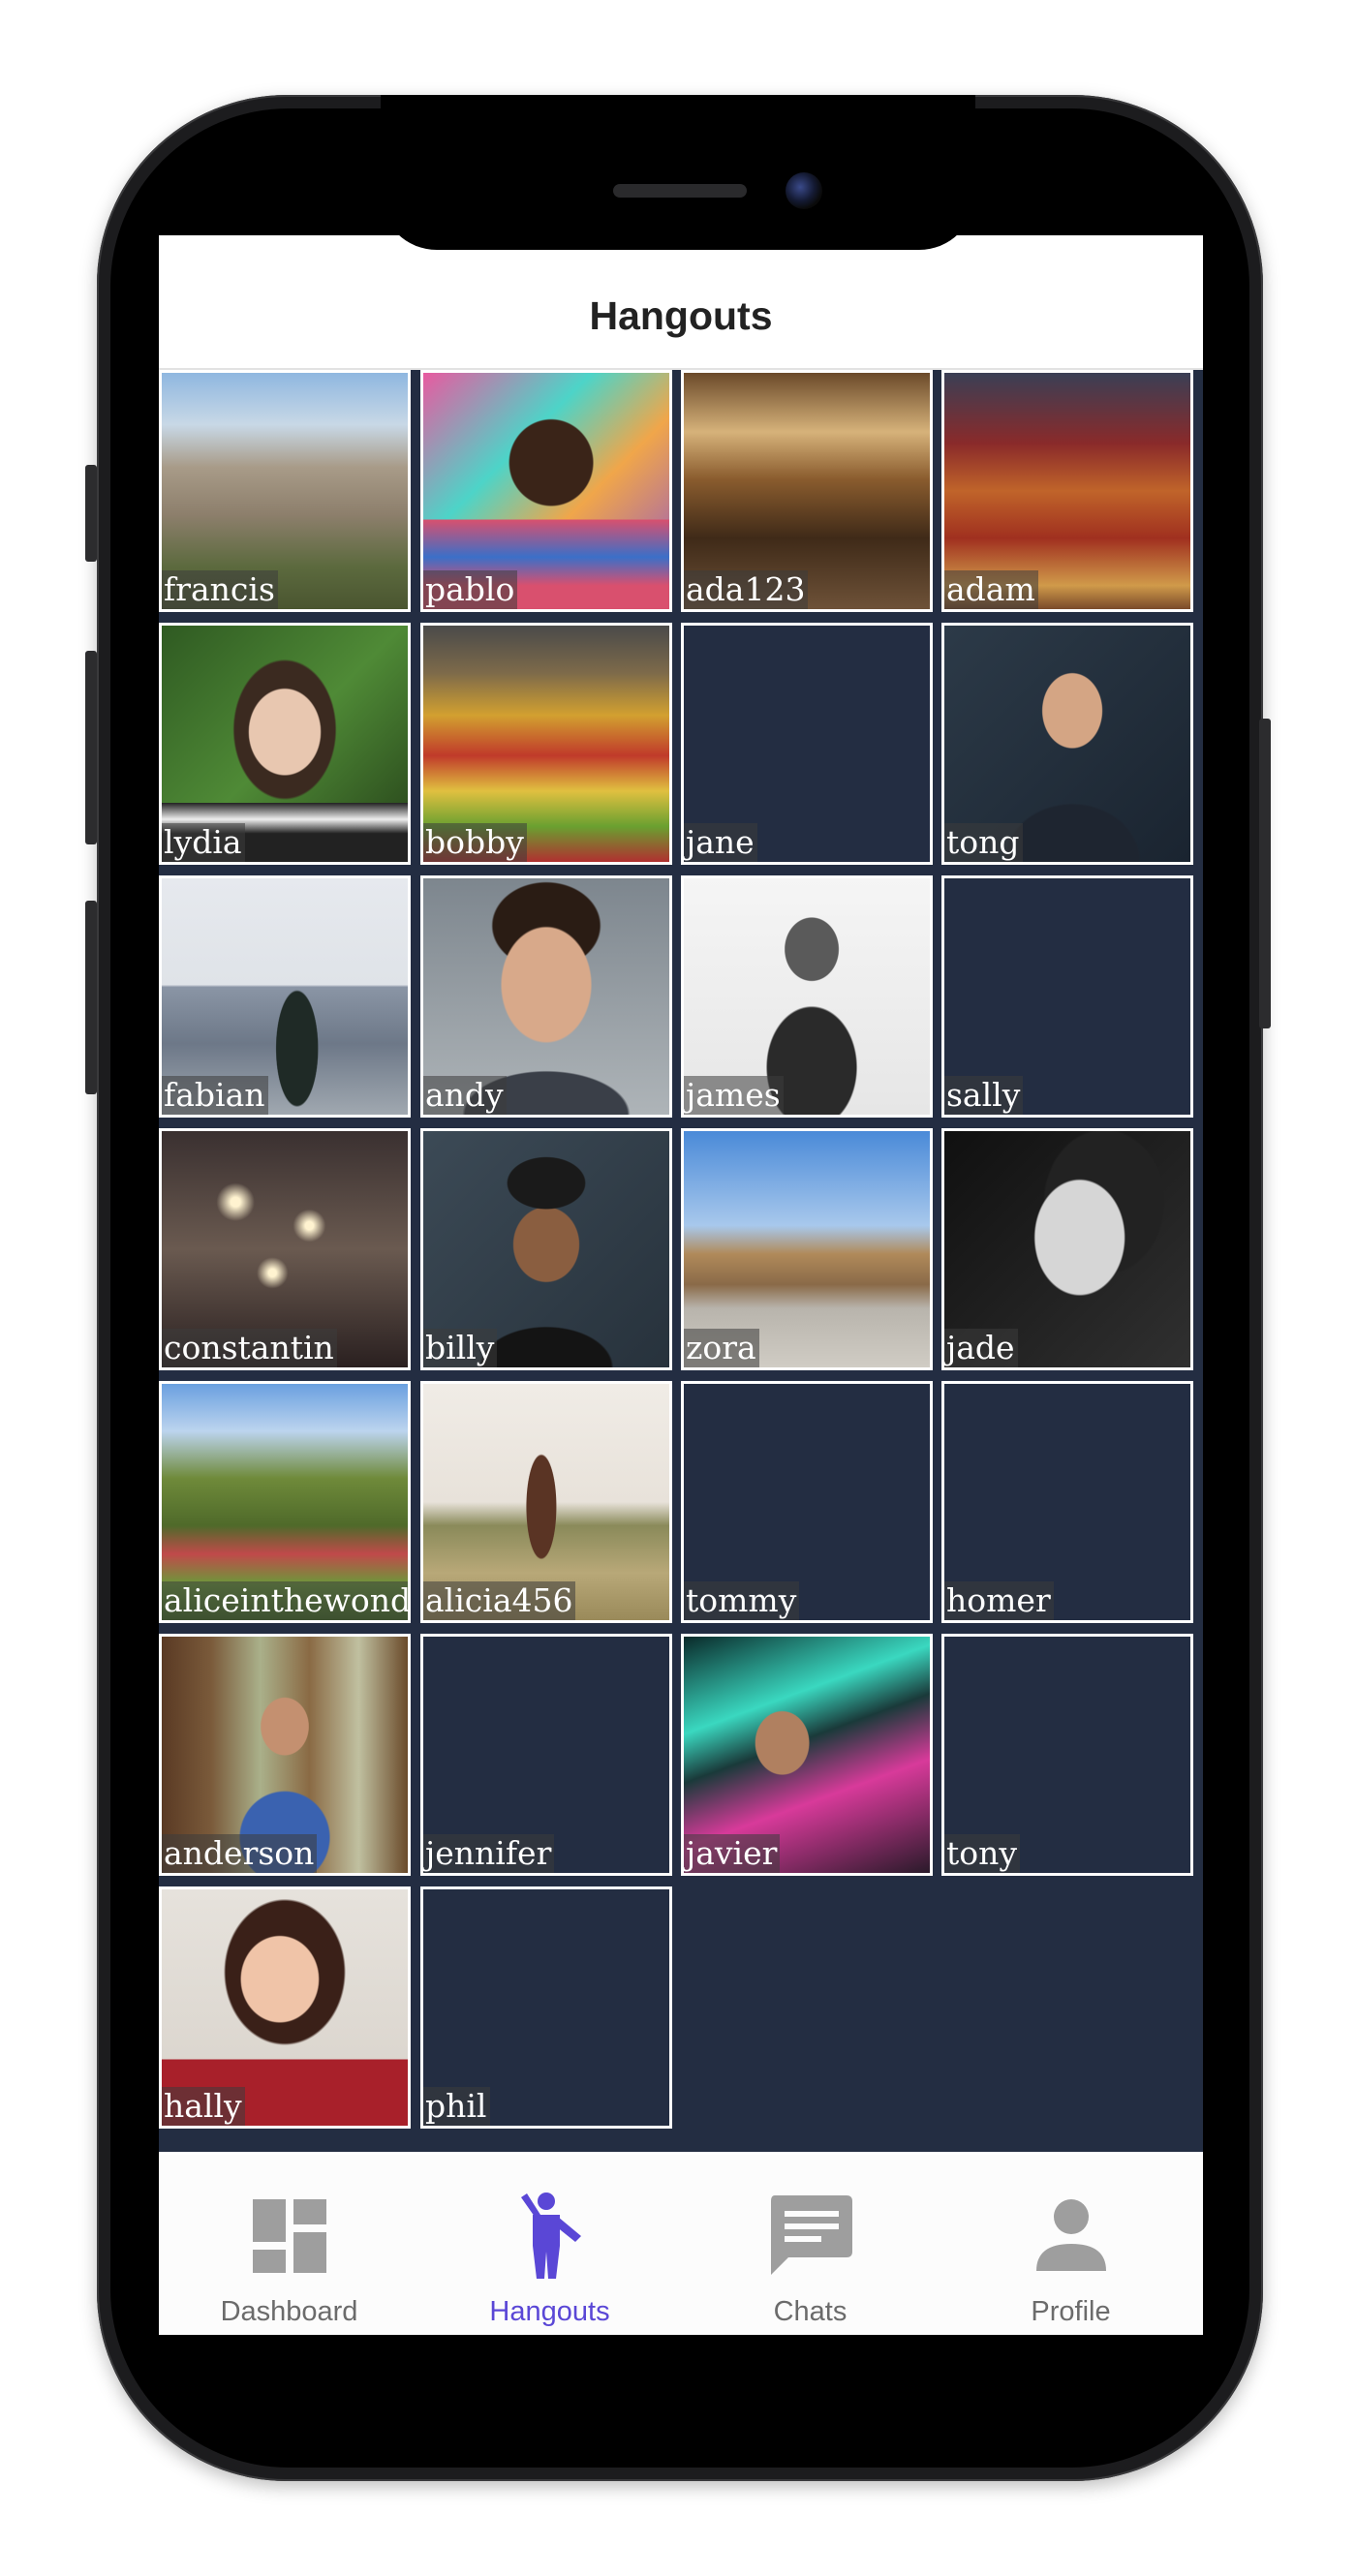 The width and height of the screenshot is (1356, 2576). Describe the element at coordinates (1067, 996) in the screenshot. I see `user-tile-sally: sally` at that location.